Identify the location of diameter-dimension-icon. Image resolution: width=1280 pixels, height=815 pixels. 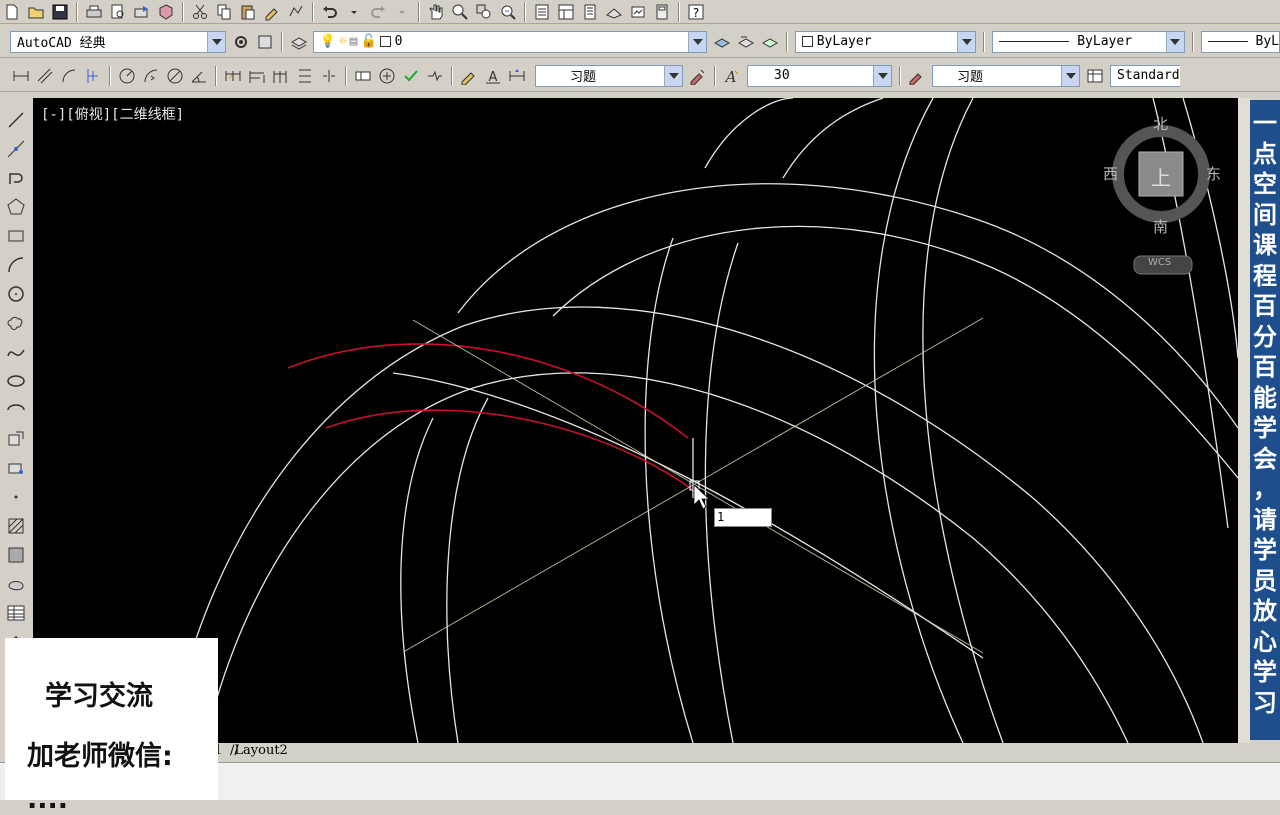
(175, 76).